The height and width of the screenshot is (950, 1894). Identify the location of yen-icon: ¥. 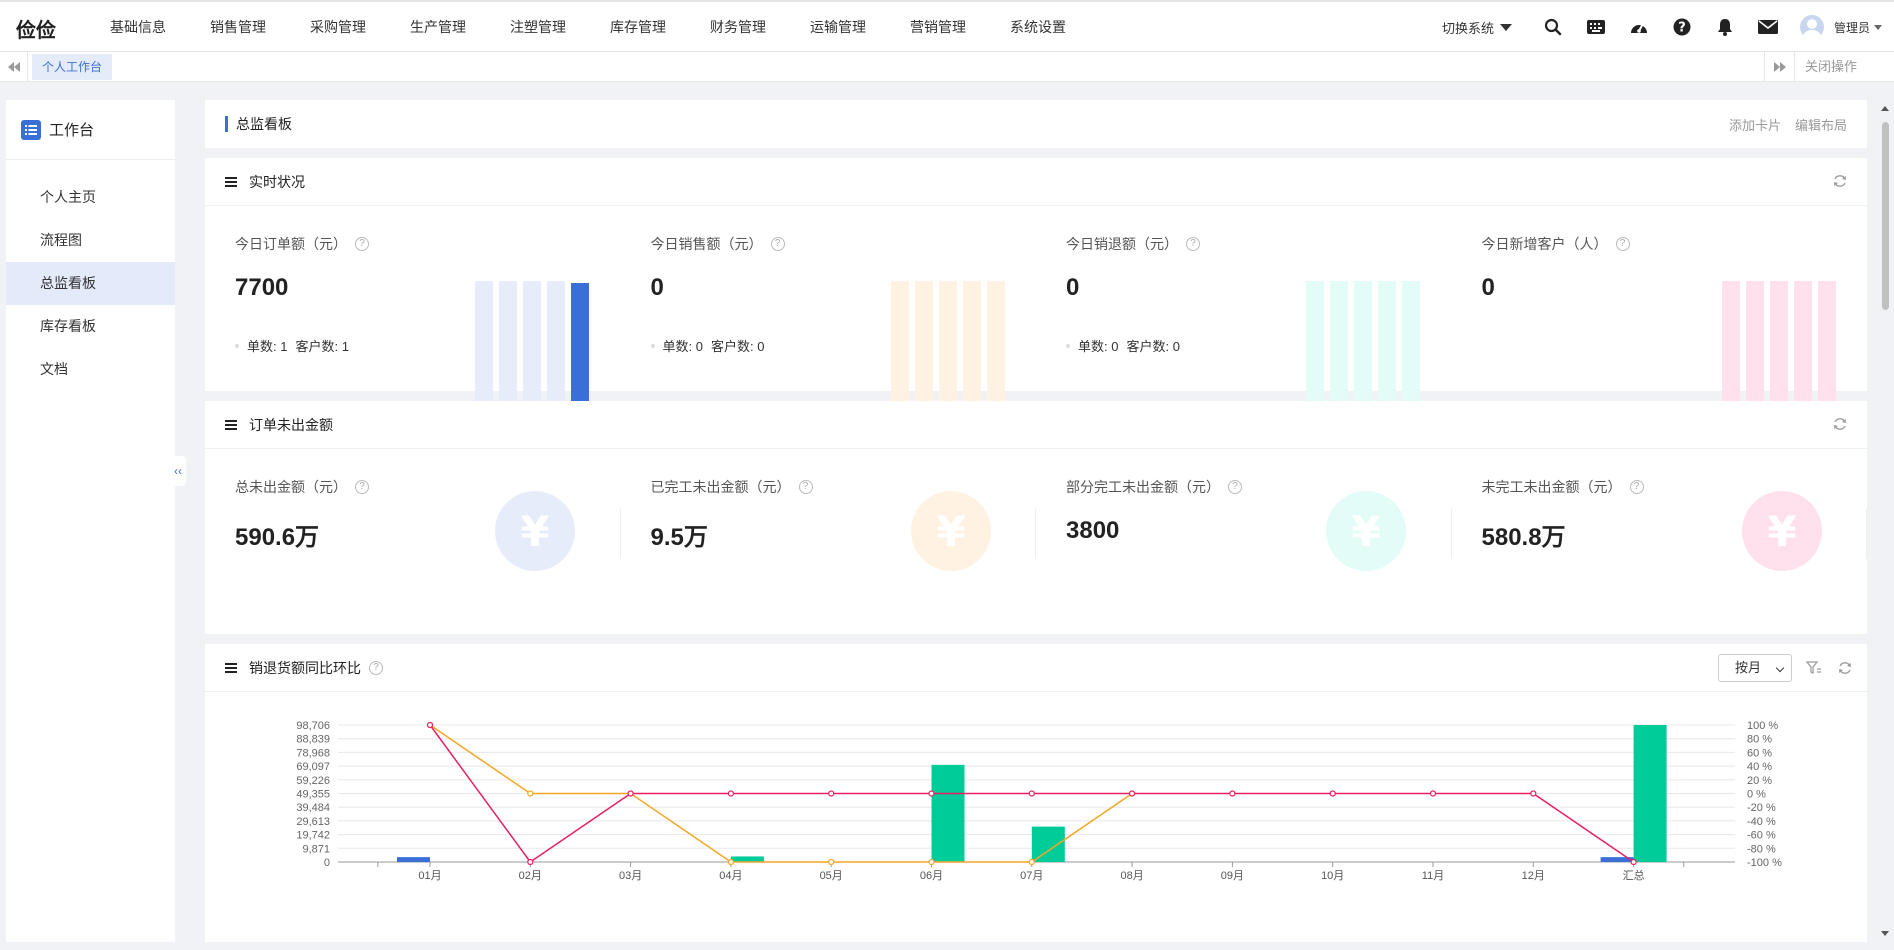
(1781, 531).